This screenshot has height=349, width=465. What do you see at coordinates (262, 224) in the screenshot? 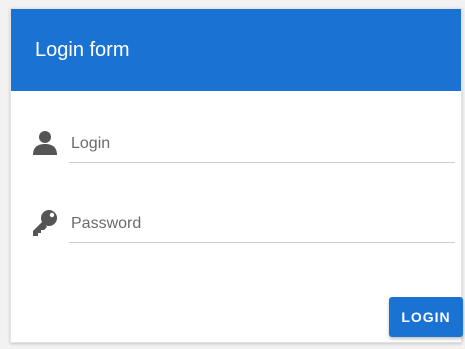
I see `password-input` at bounding box center [262, 224].